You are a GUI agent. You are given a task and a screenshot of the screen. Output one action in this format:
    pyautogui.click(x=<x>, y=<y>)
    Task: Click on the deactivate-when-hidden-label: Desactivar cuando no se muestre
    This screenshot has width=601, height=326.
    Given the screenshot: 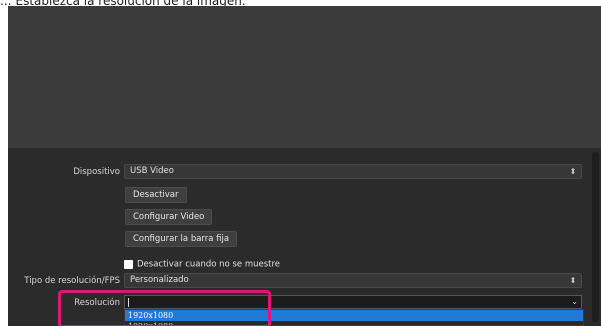 What is the action you would take?
    pyautogui.click(x=209, y=264)
    